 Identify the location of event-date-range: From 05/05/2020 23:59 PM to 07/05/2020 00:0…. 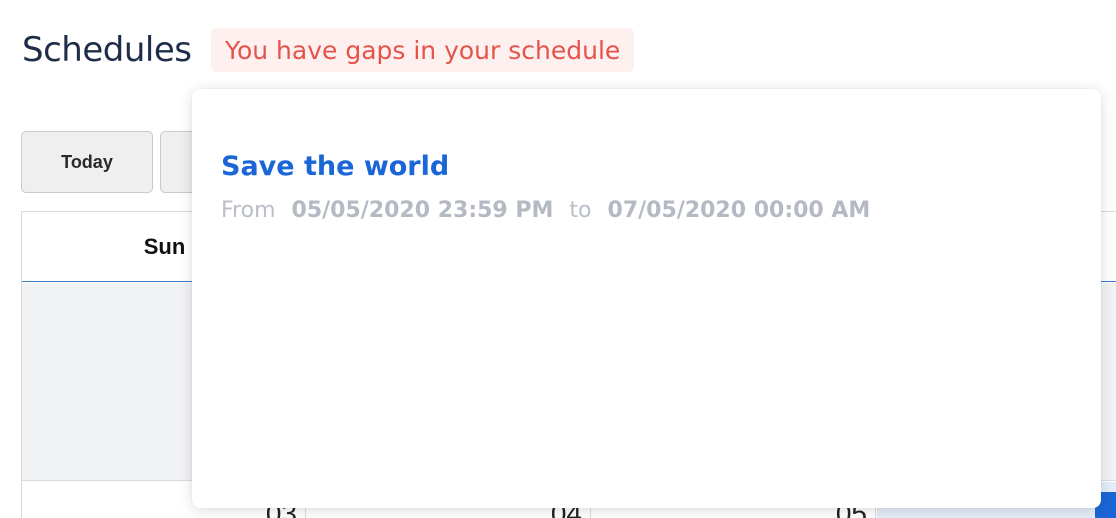
(545, 210).